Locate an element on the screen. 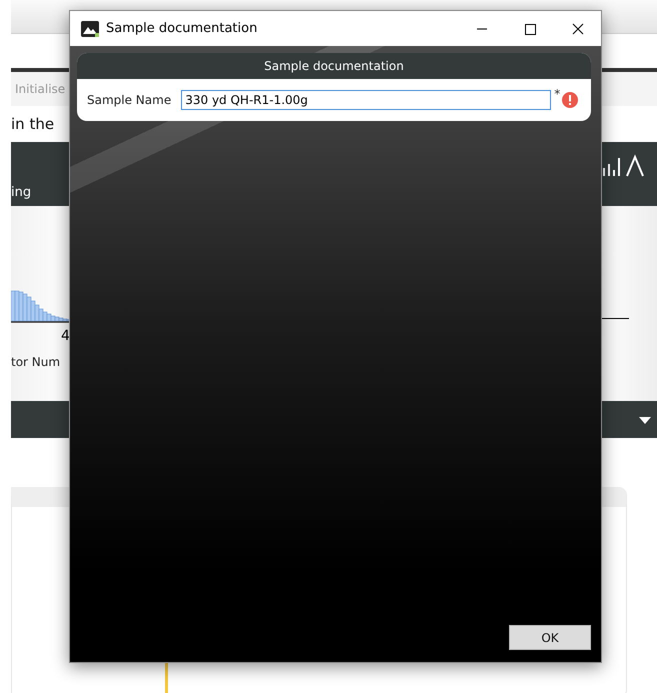 The width and height of the screenshot is (657, 693). instruction-text: in the is located at coordinates (32, 124).